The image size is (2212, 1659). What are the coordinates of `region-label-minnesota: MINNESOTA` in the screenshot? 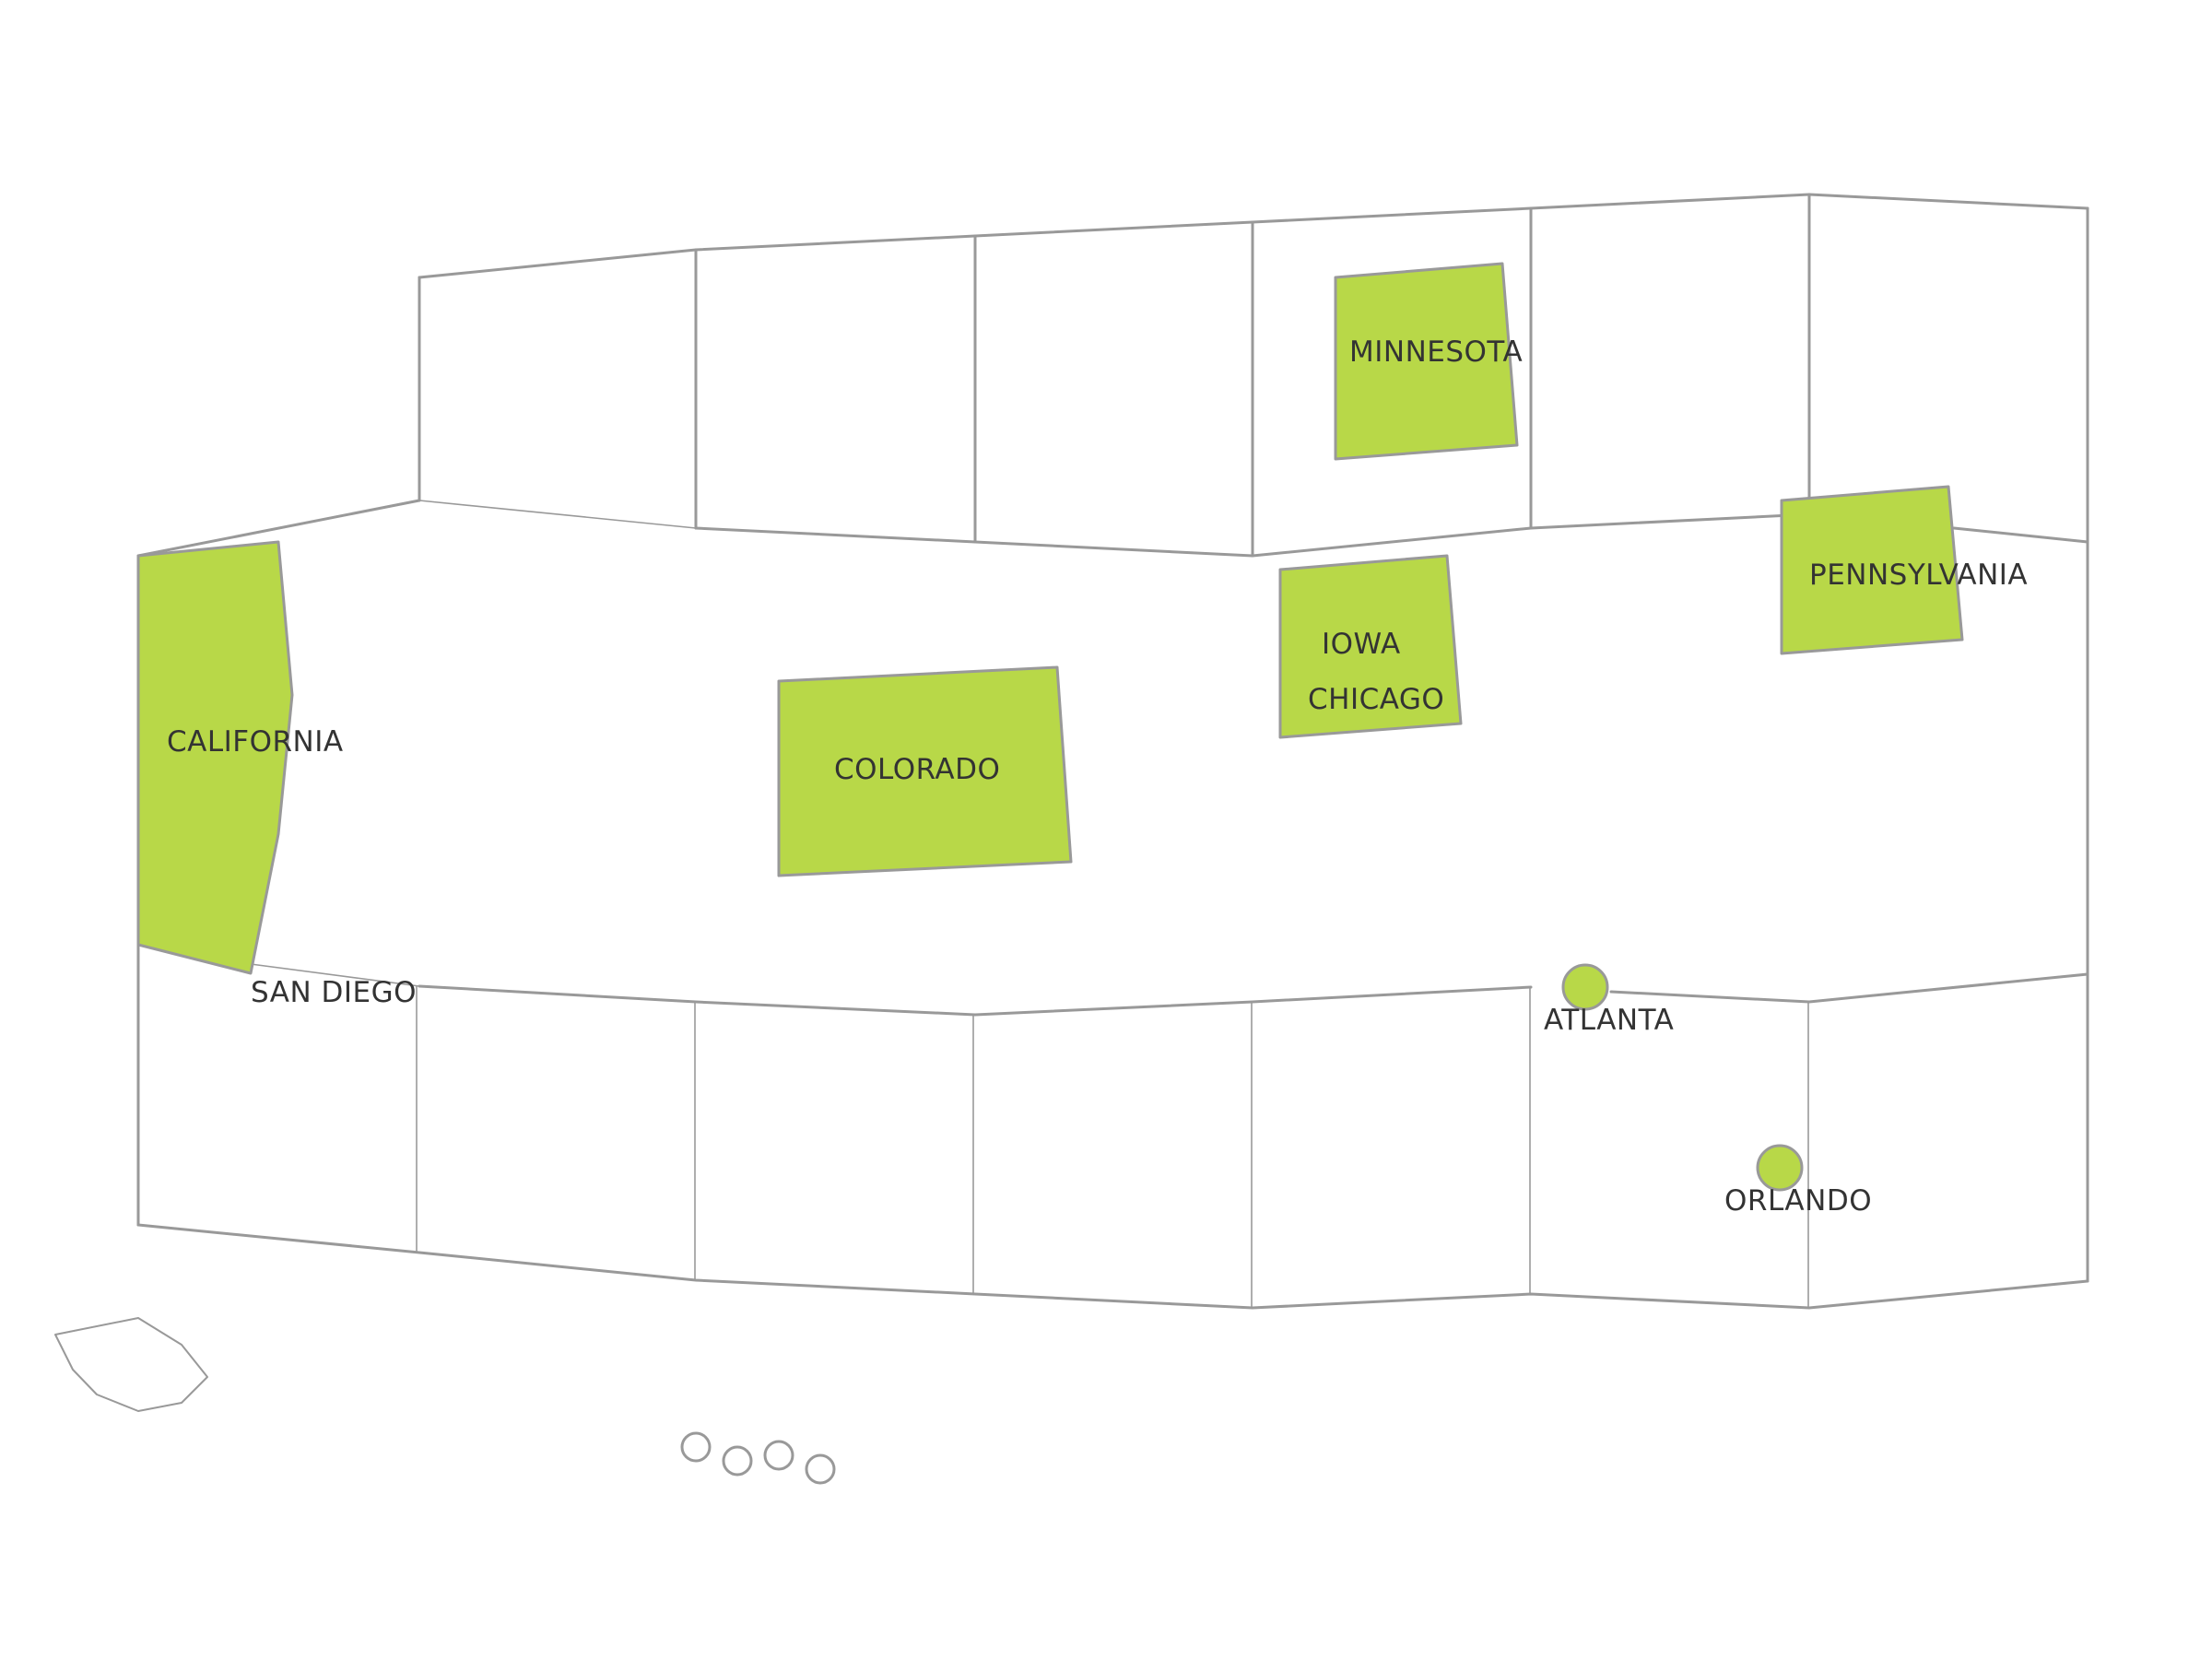 It's located at (1436, 352).